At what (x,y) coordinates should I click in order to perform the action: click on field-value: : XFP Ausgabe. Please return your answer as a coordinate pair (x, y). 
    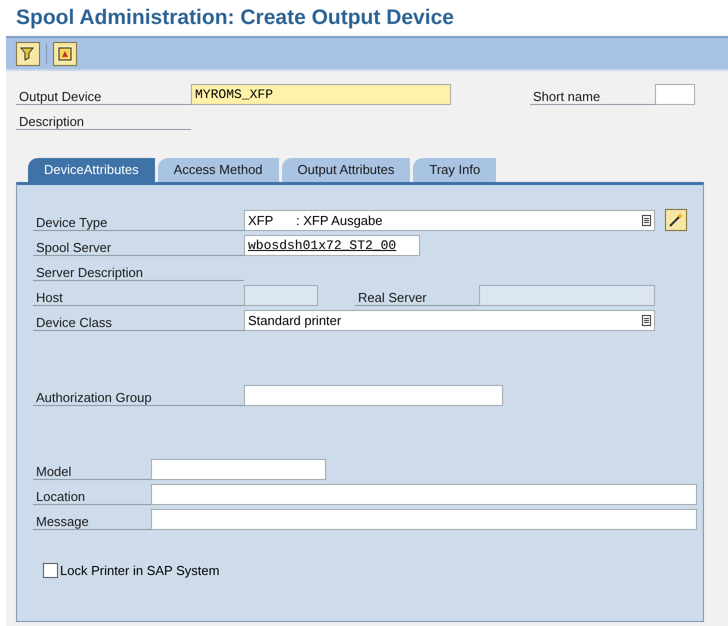
    Looking at the image, I should click on (340, 221).